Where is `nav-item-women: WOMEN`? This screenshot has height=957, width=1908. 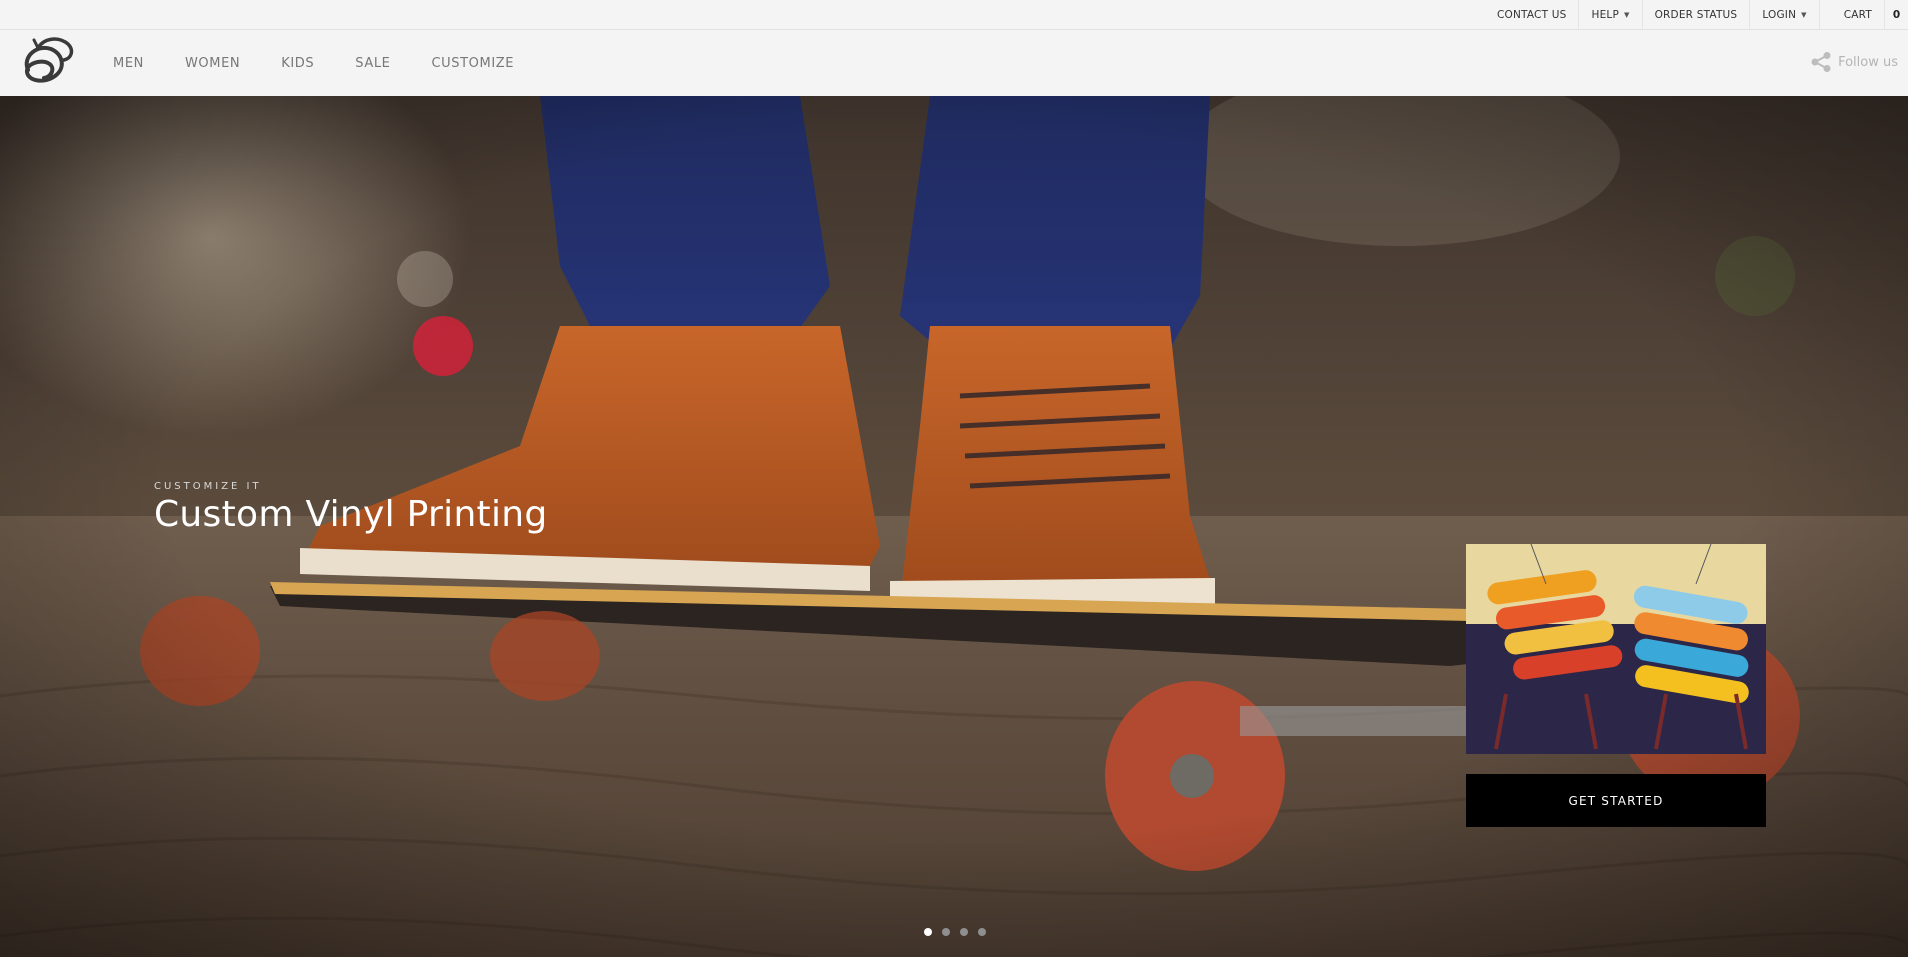 nav-item-women: WOMEN is located at coordinates (212, 63).